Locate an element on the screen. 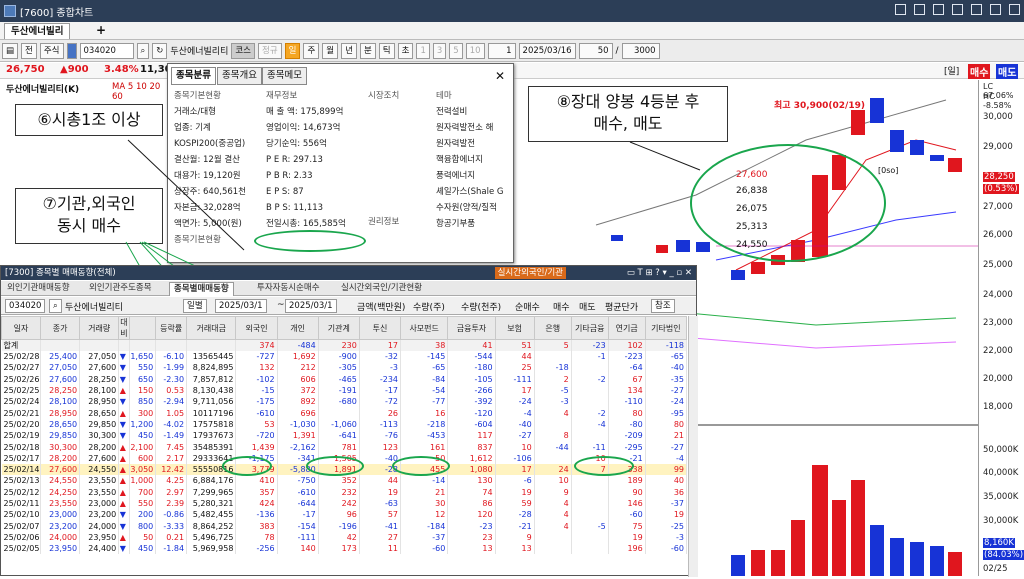 Image resolution: width=1024 pixels, height=579 pixels. tab-leading-stocks: 외인기관주도종목 is located at coordinates (120, 289).